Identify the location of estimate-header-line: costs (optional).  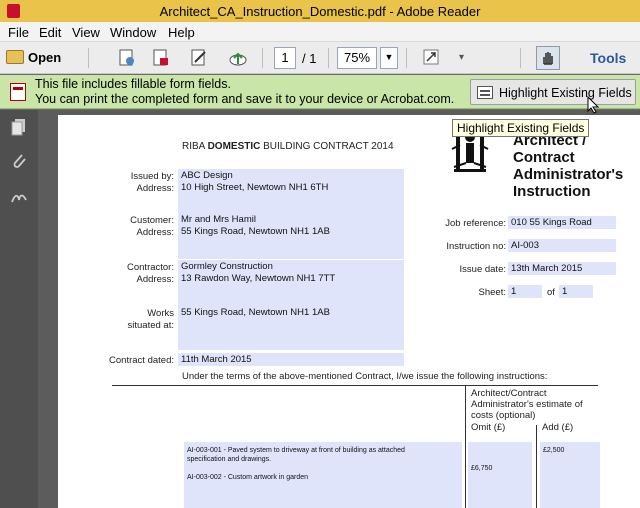
(503, 415).